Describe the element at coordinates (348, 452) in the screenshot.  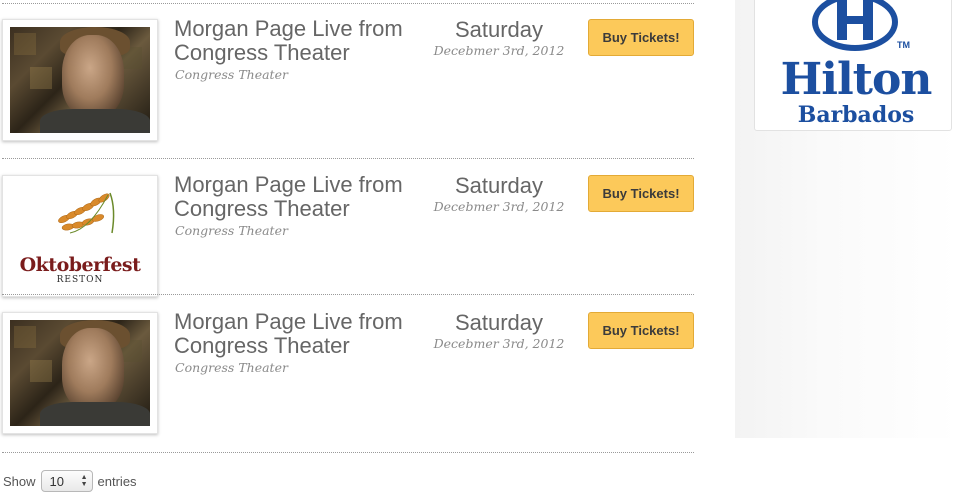
I see `divider` at that location.